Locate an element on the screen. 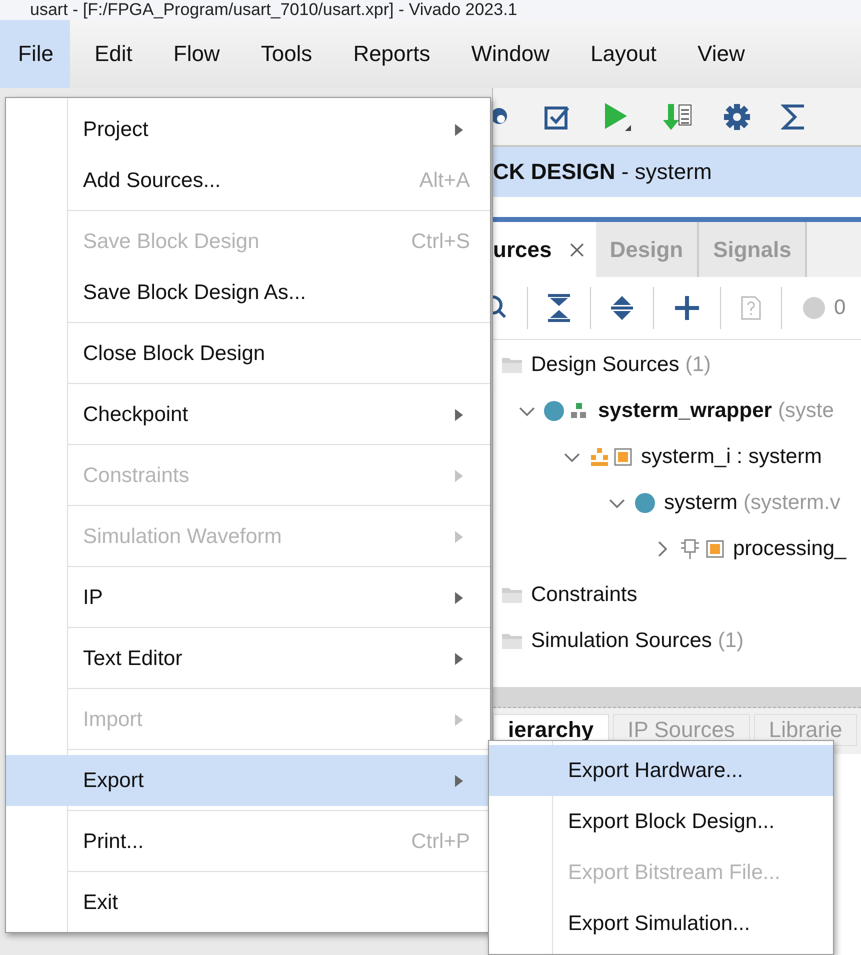 Image resolution: width=861 pixels, height=955 pixels. menu-item: Checkpoint is located at coordinates (248, 414).